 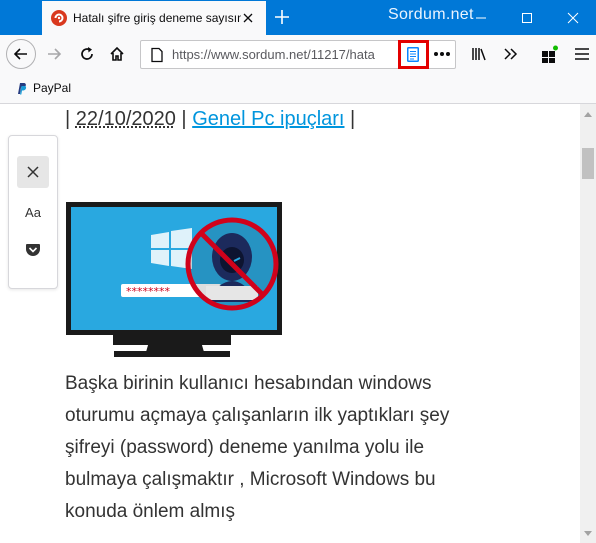 I want to click on article-date: 22/10/2020, so click(x=125, y=119).